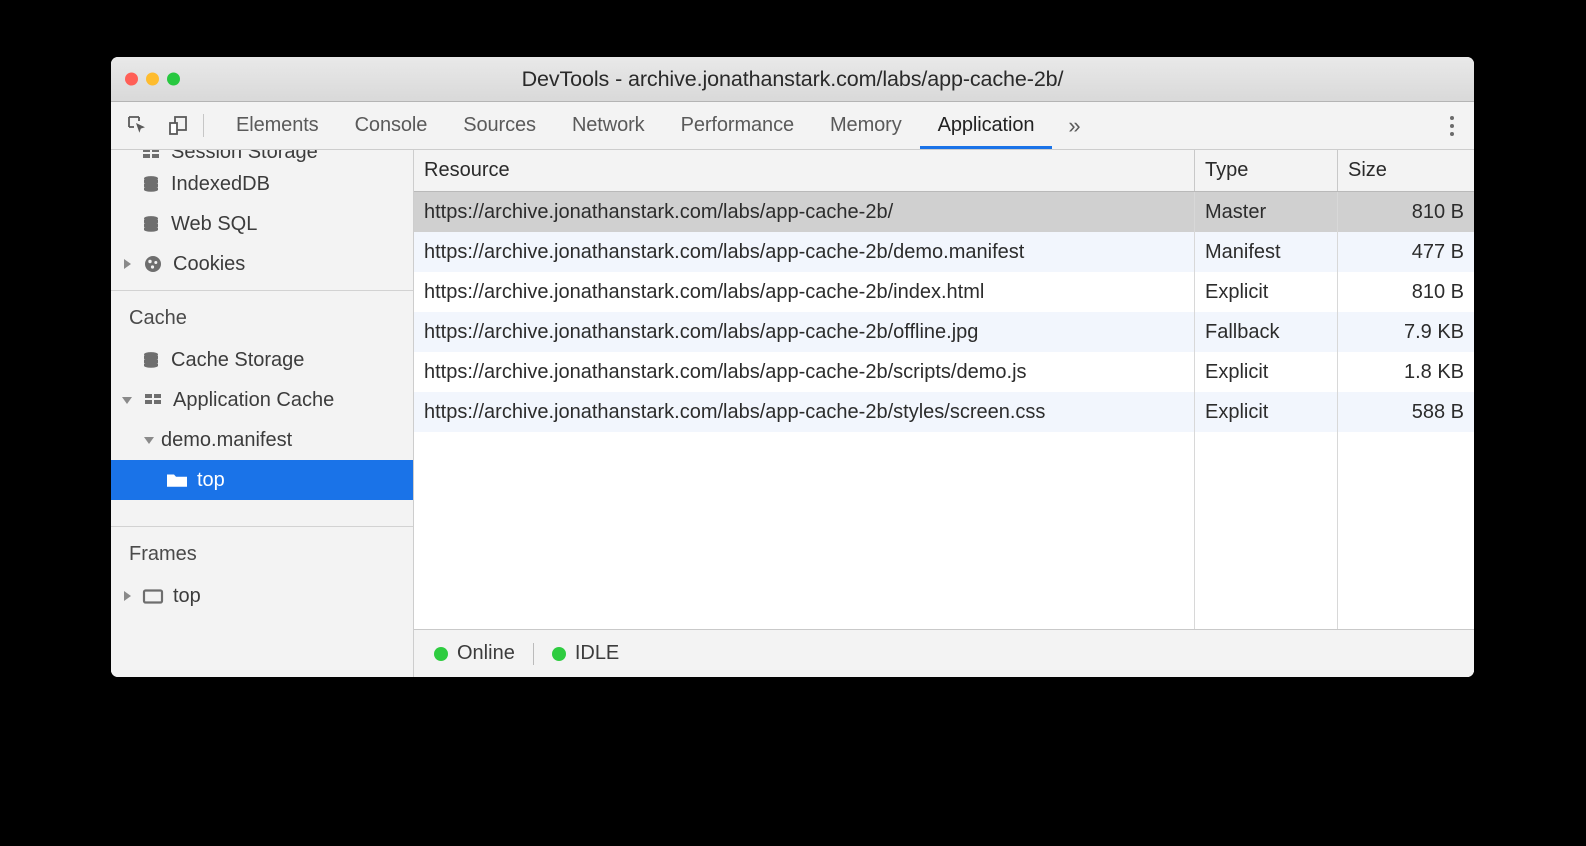  What do you see at coordinates (238, 359) in the screenshot?
I see `sidebar-item-label: Cache Storage` at bounding box center [238, 359].